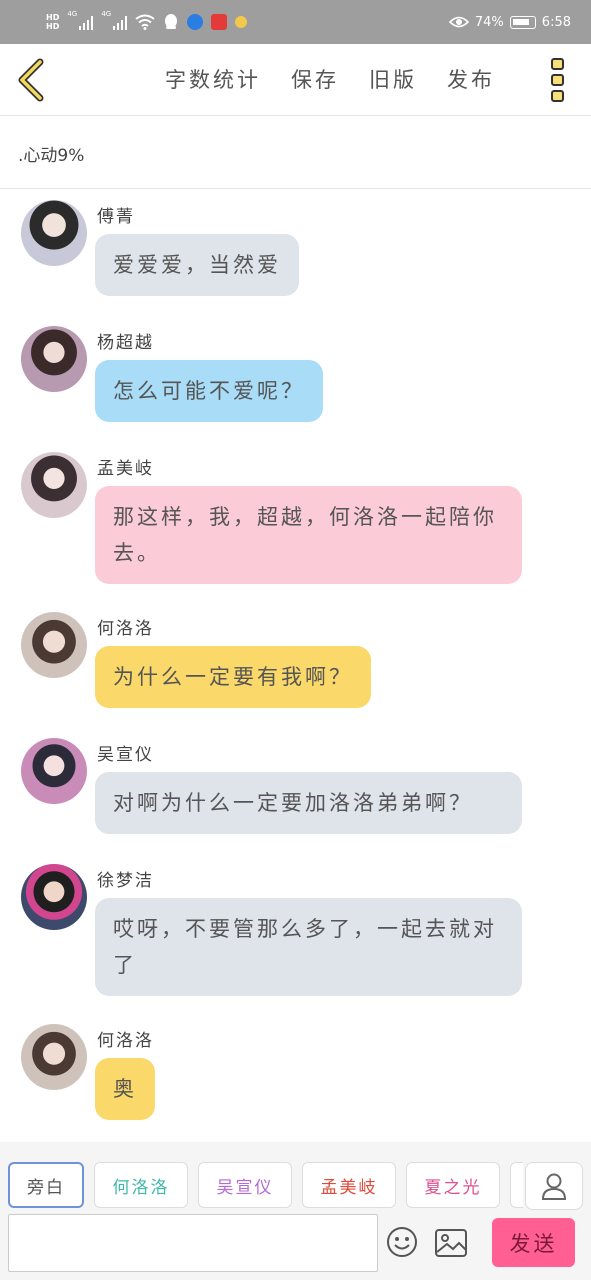  I want to click on save-button: 保存, so click(315, 79).